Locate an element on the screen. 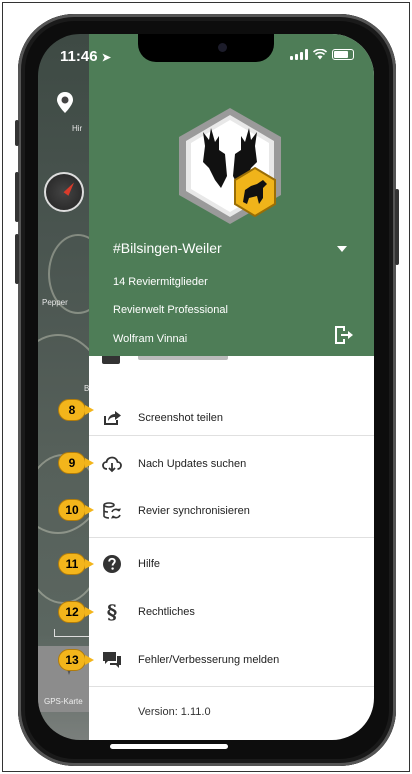 Image resolution: width=412 pixels, height=774 pixels. callout-badge: 10 is located at coordinates (76, 510).